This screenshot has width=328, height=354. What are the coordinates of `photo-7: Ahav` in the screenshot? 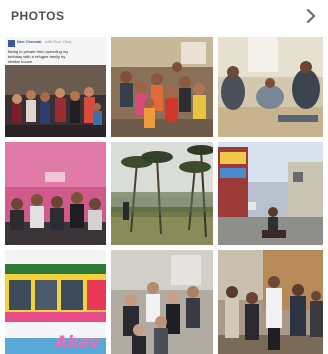 It's located at (55, 302).